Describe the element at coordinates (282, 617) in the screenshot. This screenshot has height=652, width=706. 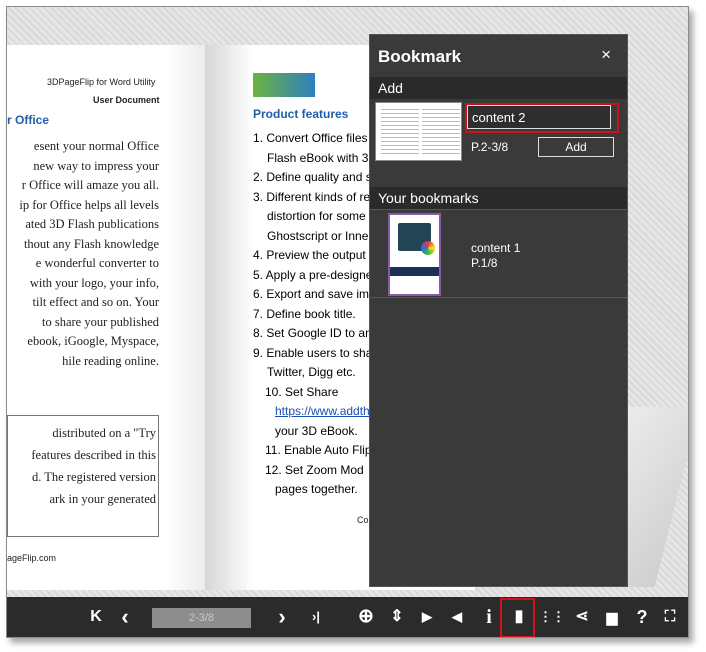
I see `next-page-icon: ›` at that location.